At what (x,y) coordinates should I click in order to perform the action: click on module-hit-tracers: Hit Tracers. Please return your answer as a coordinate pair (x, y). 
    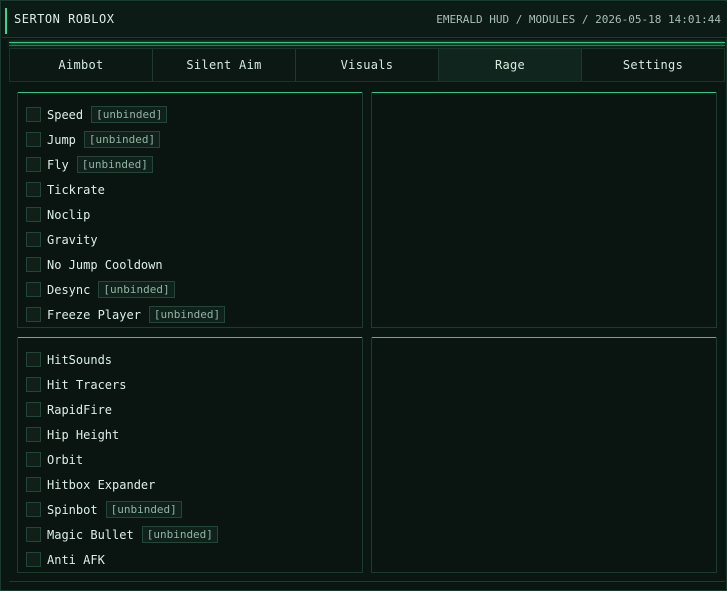
    Looking at the image, I should click on (122, 384).